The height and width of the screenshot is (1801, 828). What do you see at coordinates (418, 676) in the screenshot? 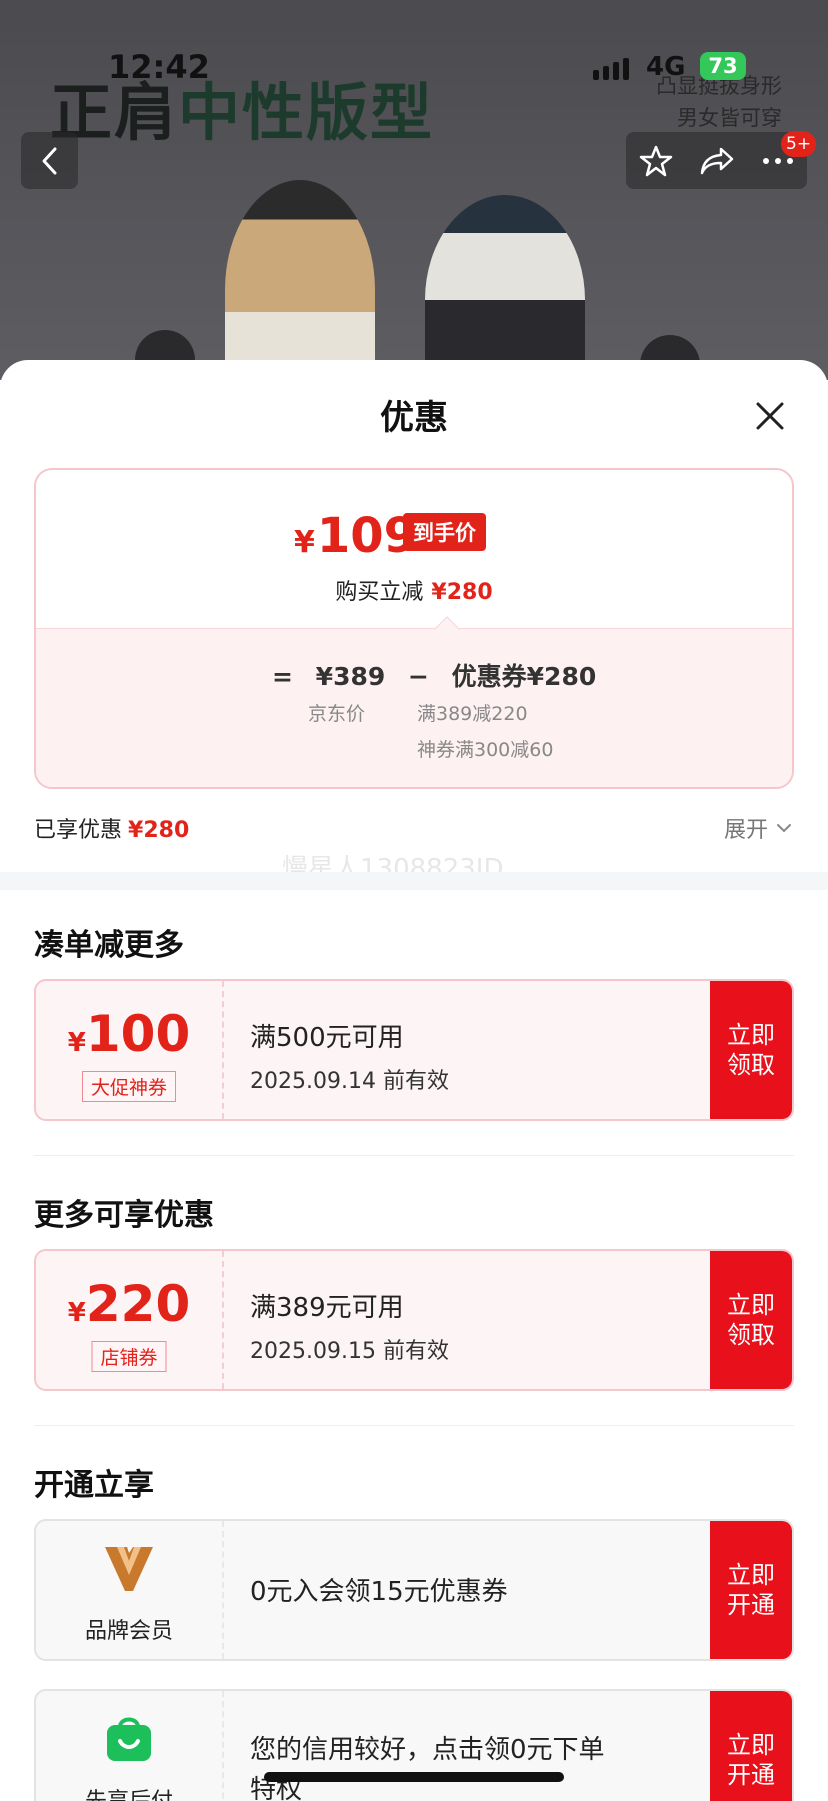
I see `formula-minus: −` at bounding box center [418, 676].